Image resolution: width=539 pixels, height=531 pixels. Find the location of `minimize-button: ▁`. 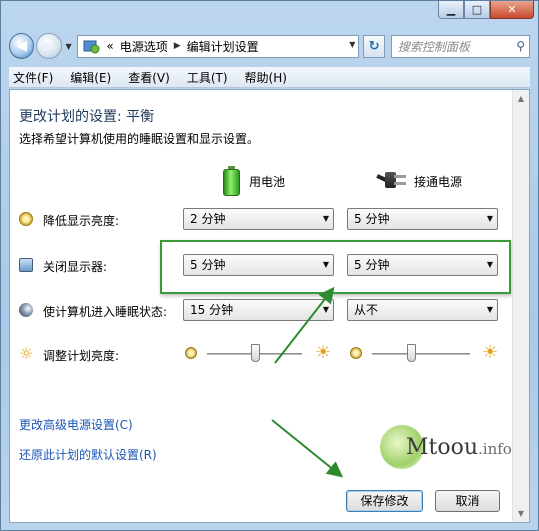

minimize-button: ▁ is located at coordinates (451, 10).